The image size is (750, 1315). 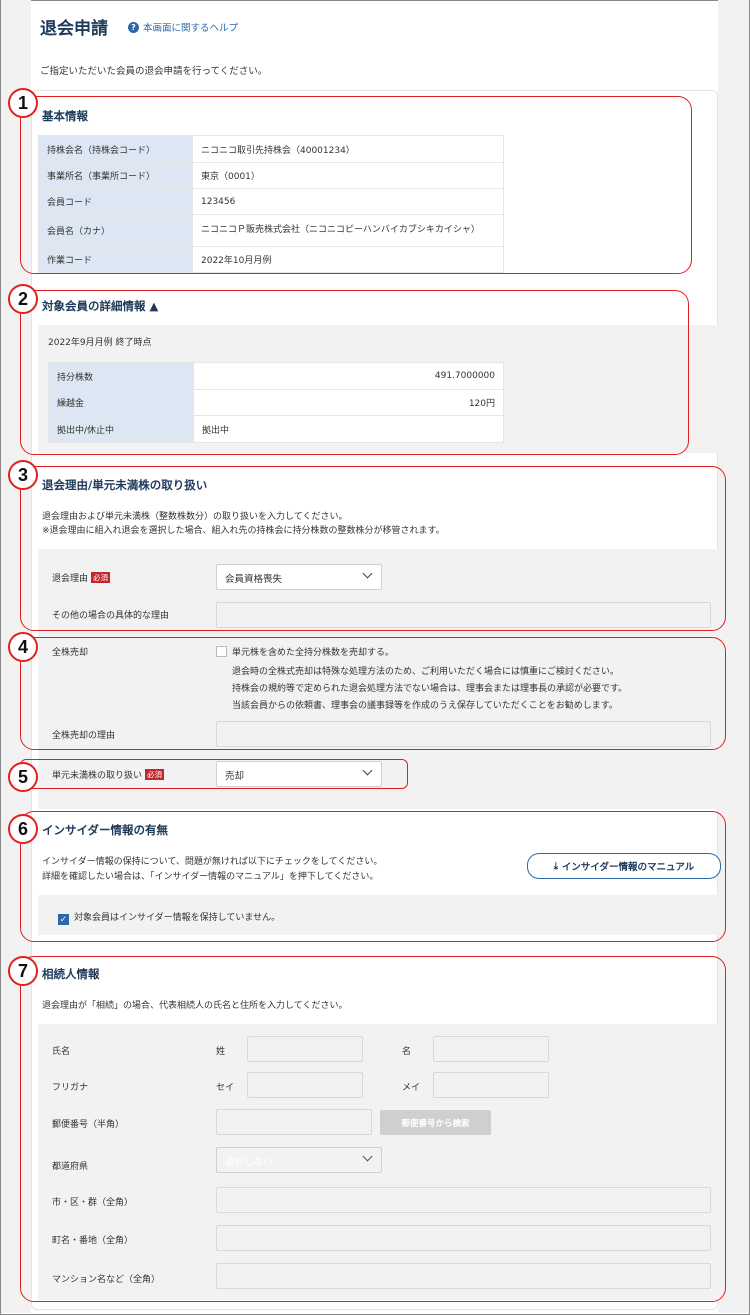 What do you see at coordinates (23, 475) in the screenshot?
I see `annotation-badge-3: 3` at bounding box center [23, 475].